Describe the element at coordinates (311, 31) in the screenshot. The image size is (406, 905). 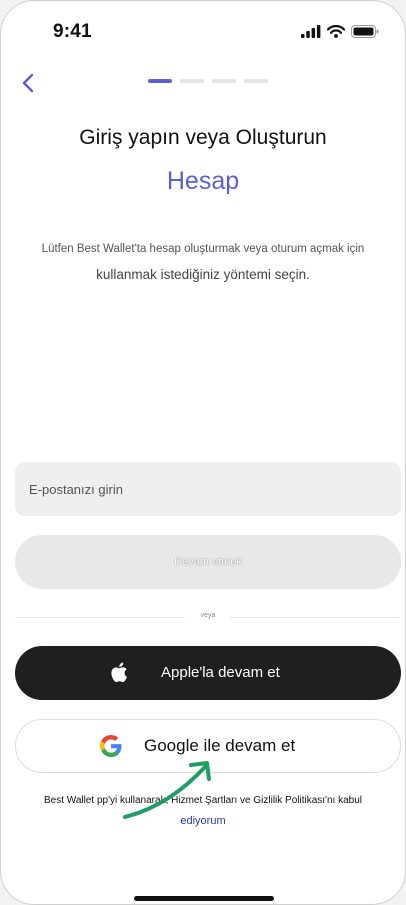
I see `cellular-signal-icon` at that location.